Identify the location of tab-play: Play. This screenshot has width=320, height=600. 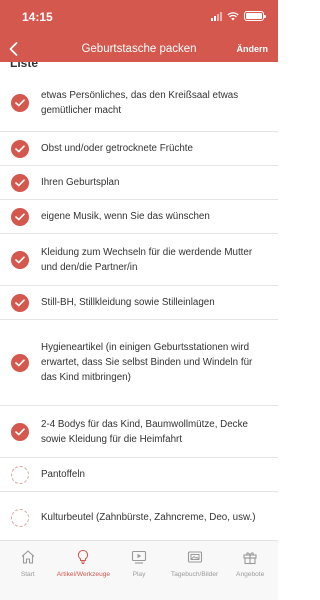
(139, 570).